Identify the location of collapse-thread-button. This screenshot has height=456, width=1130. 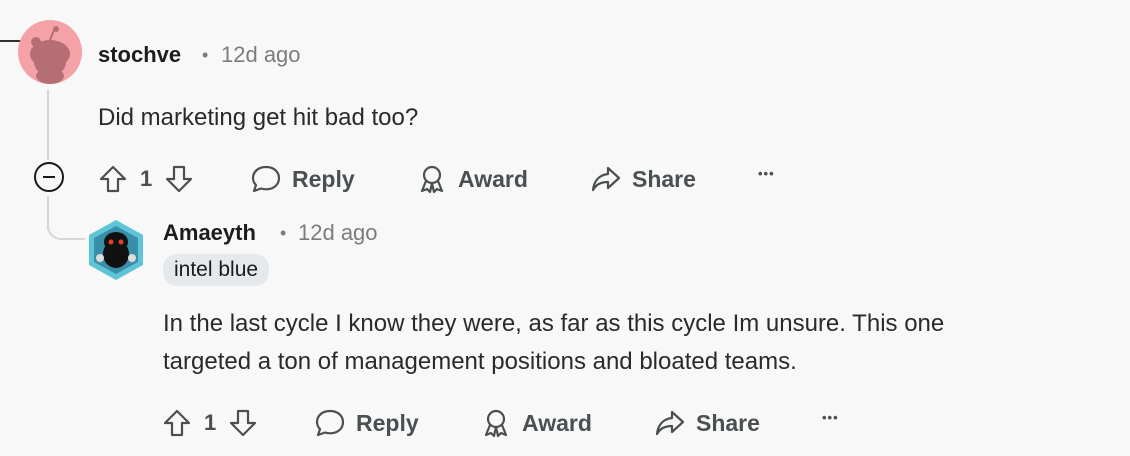
(49, 177).